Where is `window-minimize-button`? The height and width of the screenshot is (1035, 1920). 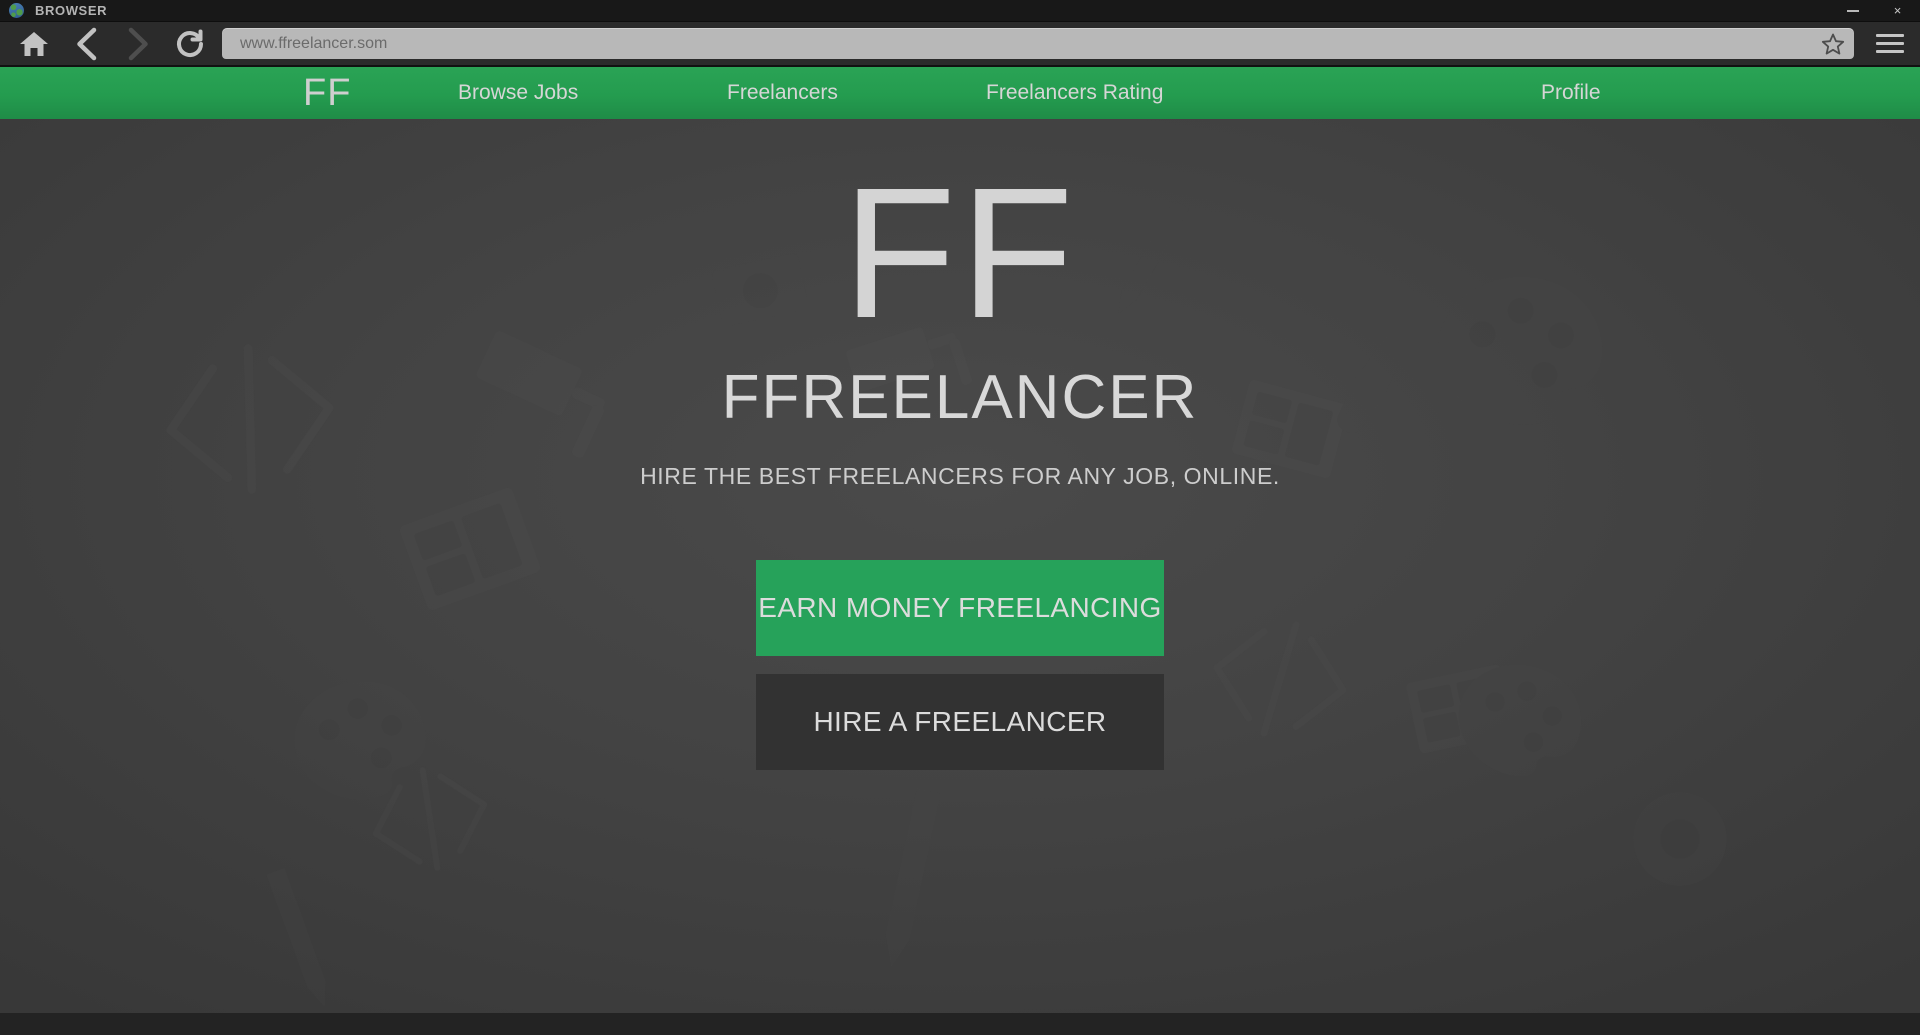
window-minimize-button is located at coordinates (1852, 11).